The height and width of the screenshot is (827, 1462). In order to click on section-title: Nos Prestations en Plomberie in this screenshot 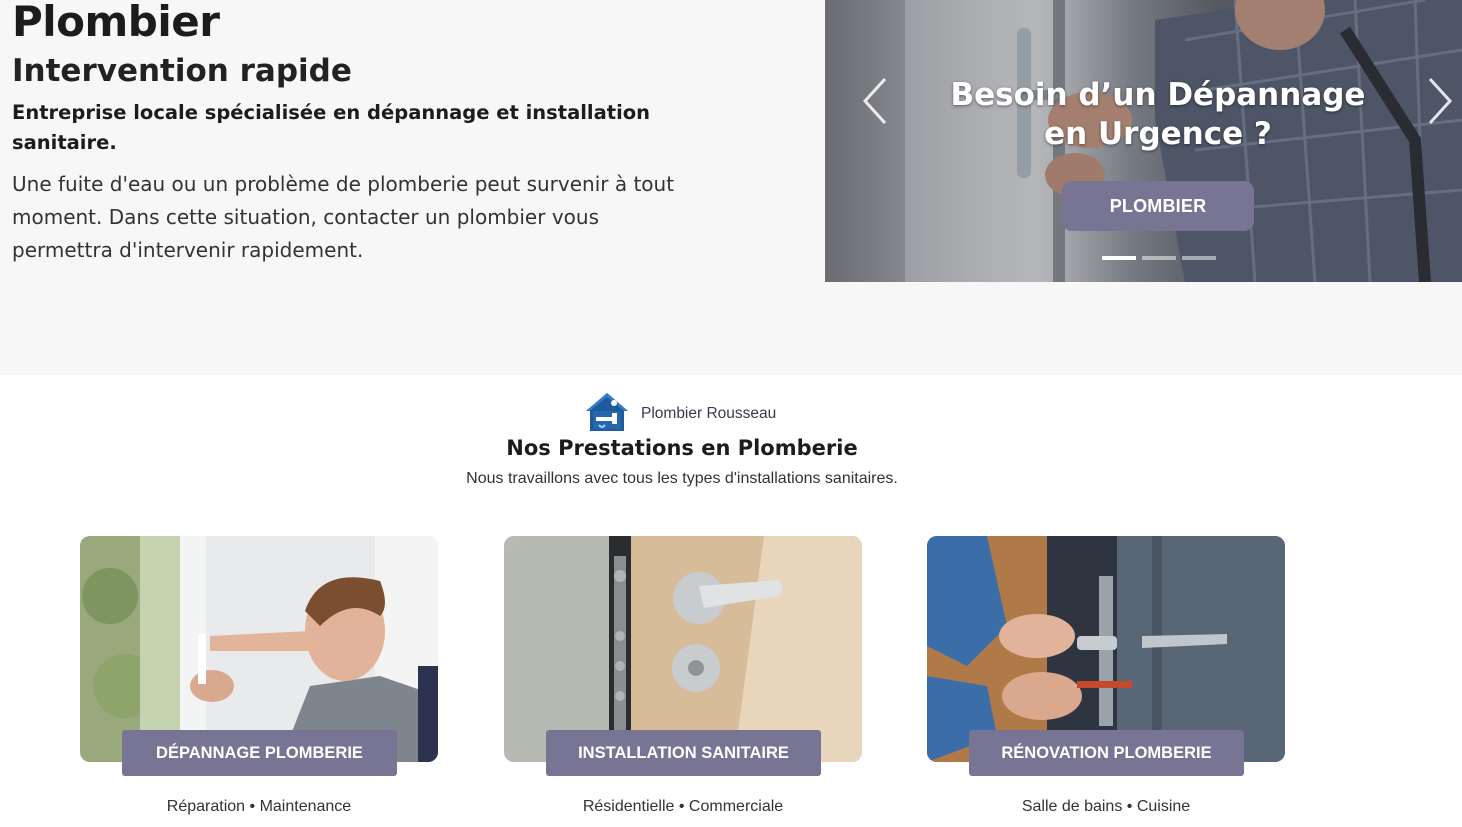, I will do `click(682, 448)`.